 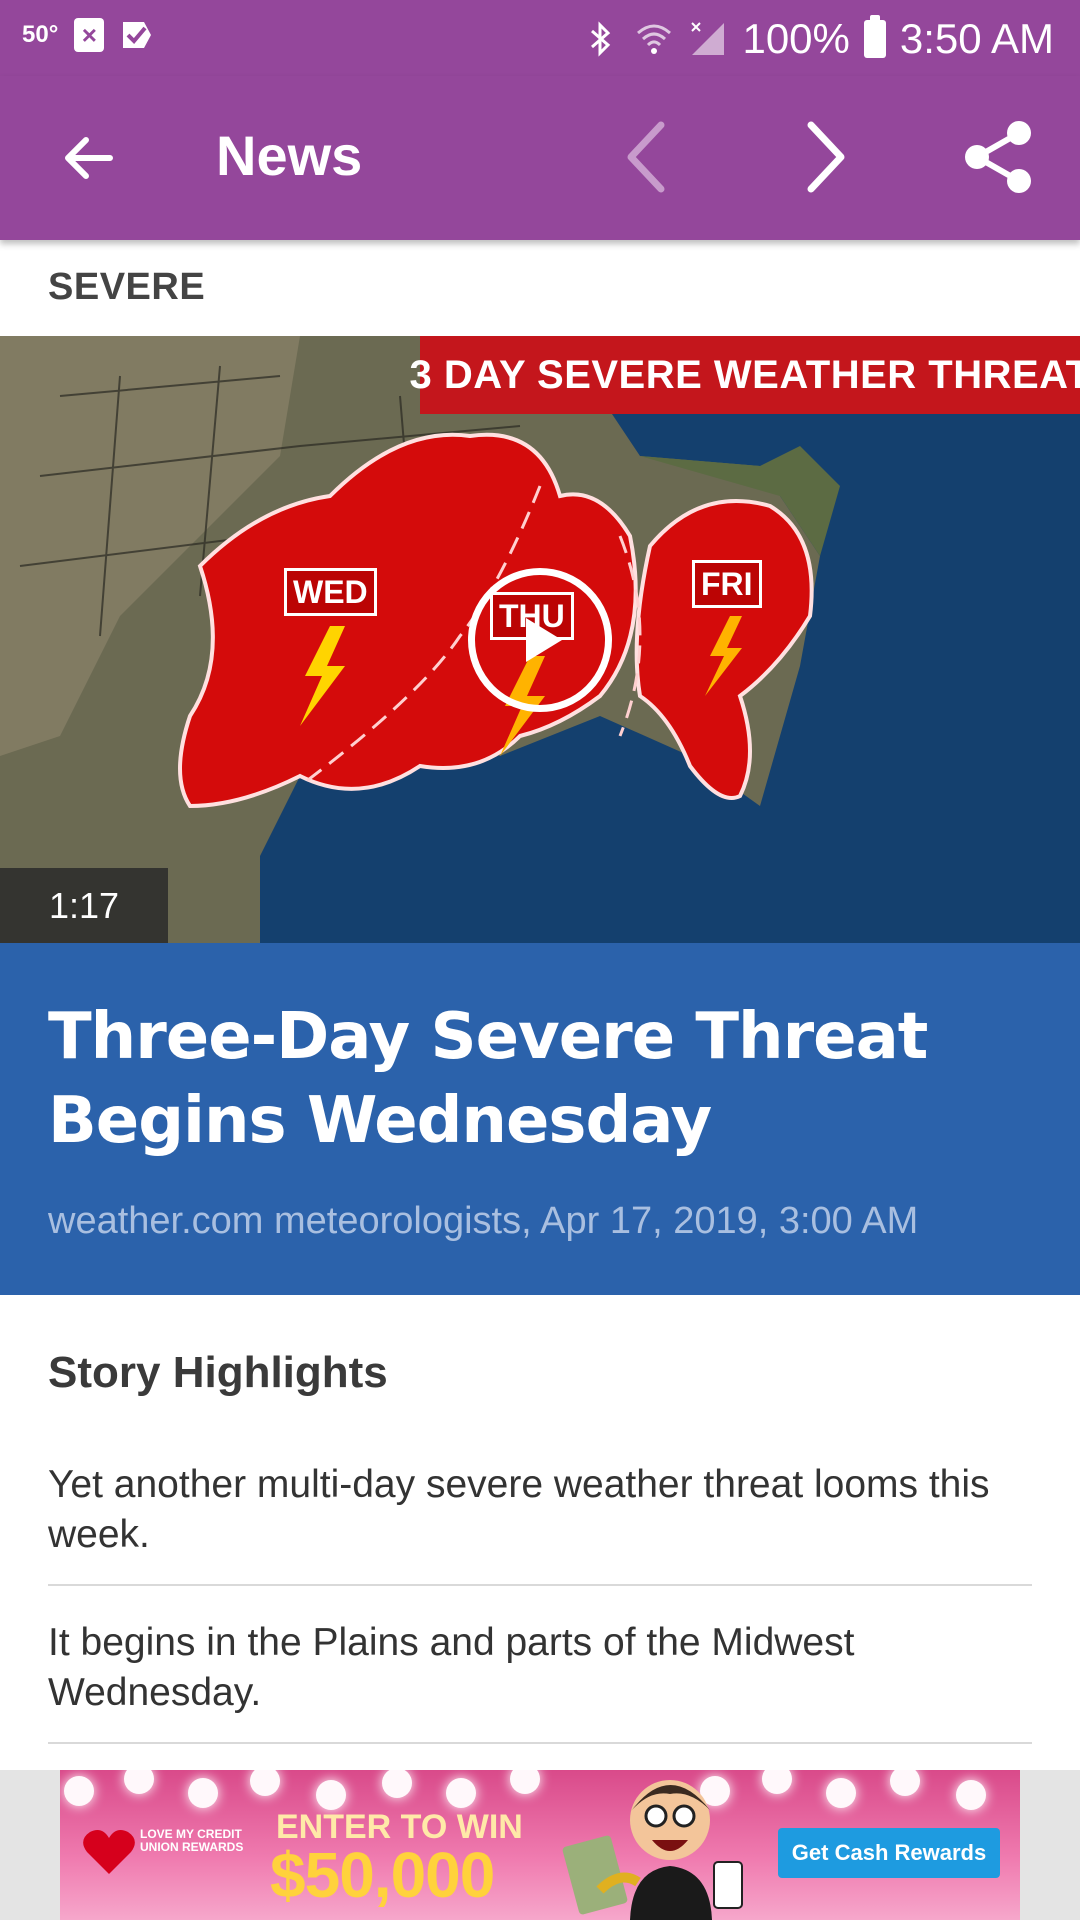 I want to click on chevron-right-icon, so click(x=826, y=157).